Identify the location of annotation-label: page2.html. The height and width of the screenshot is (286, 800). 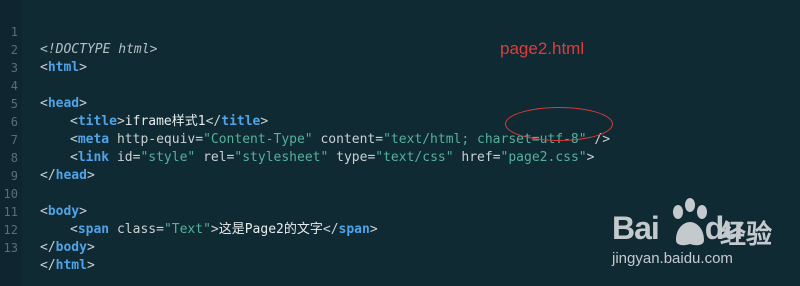
(542, 48).